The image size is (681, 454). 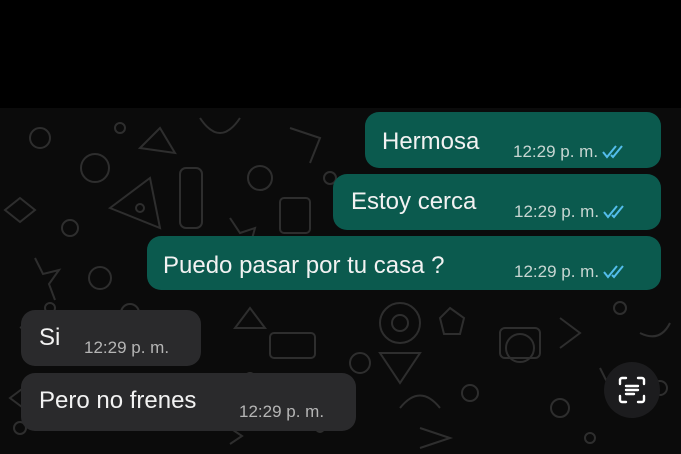 I want to click on message-text: Hermosa, so click(x=431, y=141).